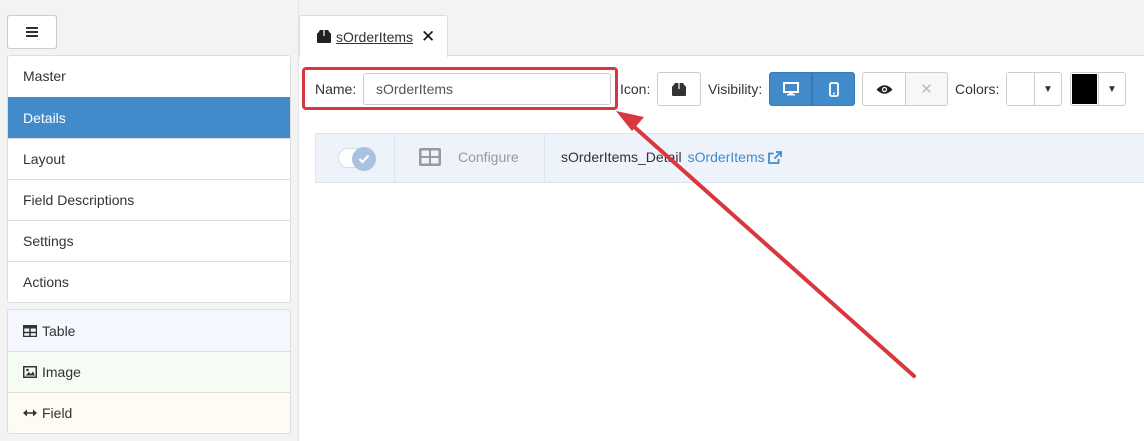  What do you see at coordinates (149, 281) in the screenshot?
I see `sidebar-item-actions: Actions` at bounding box center [149, 281].